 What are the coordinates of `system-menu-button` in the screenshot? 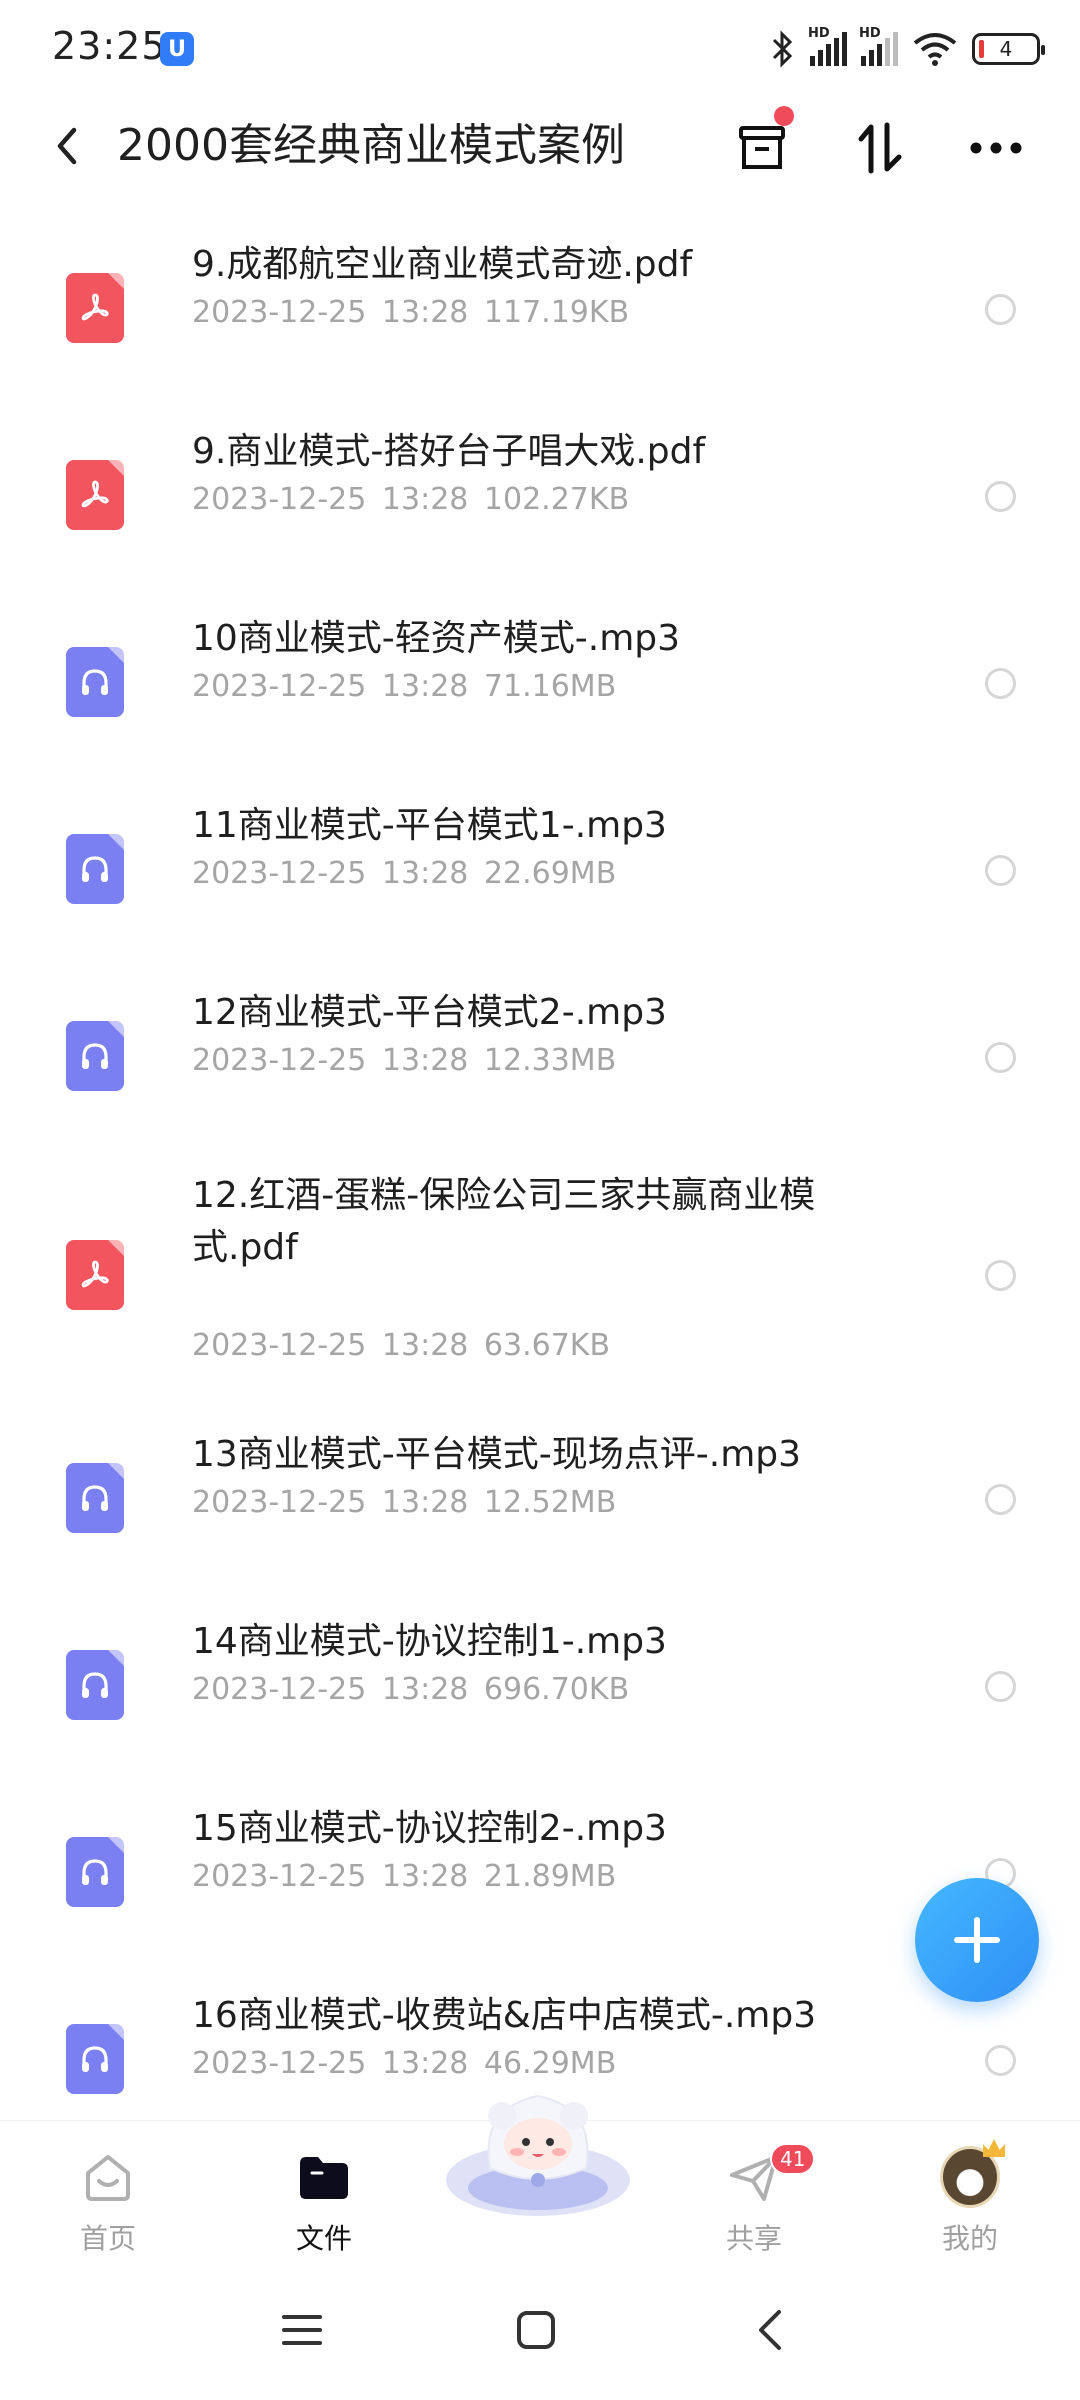 It's located at (302, 2330).